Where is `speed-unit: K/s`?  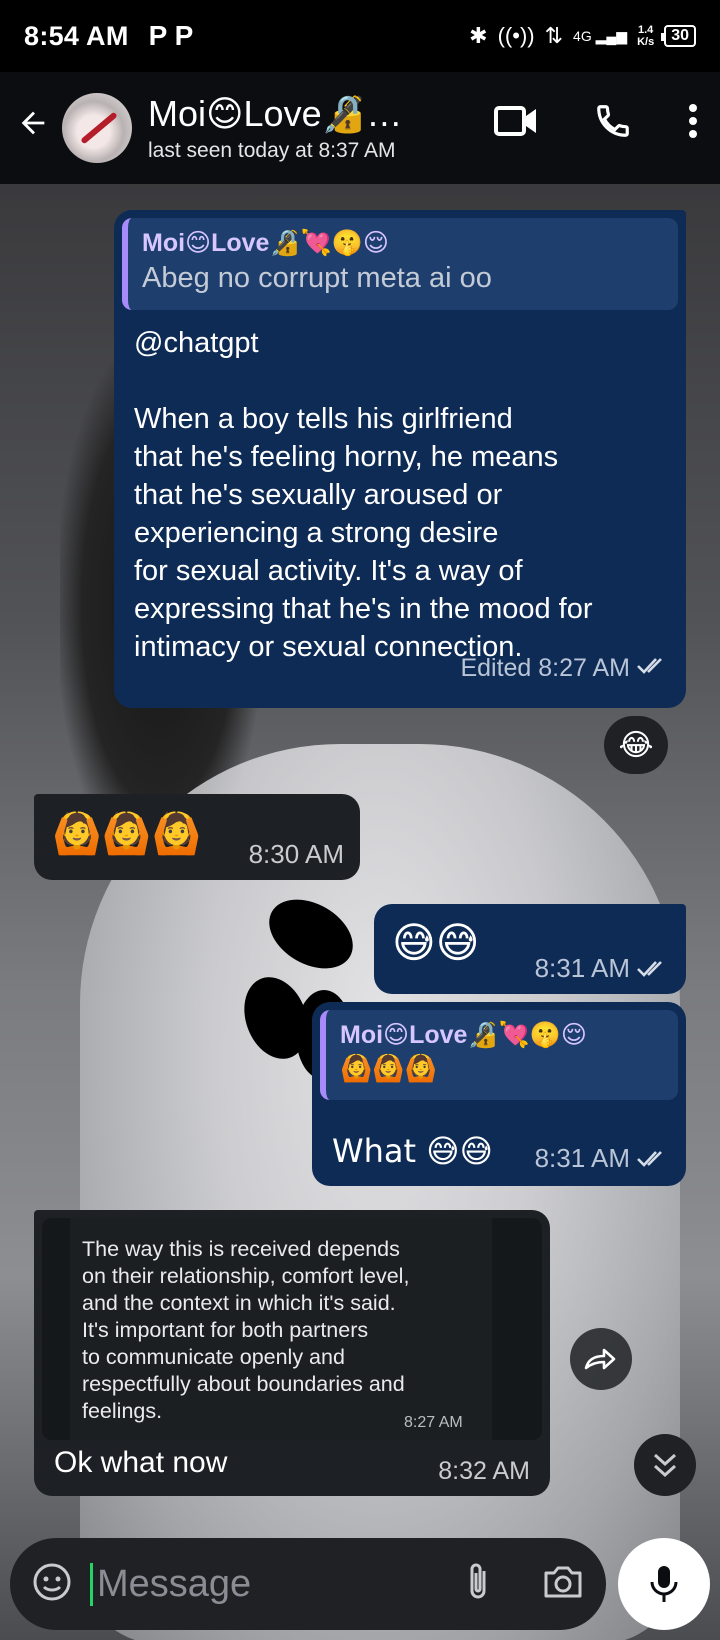 speed-unit: K/s is located at coordinates (646, 42).